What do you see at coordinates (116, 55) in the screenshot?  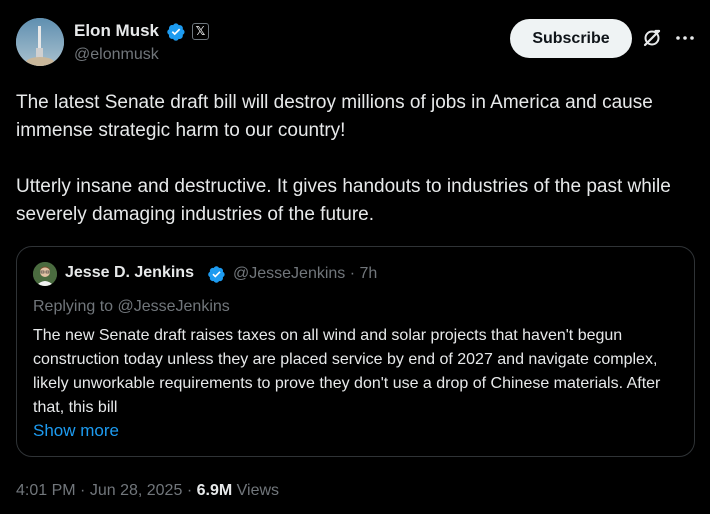 I see `author-handle: @elonmusk` at bounding box center [116, 55].